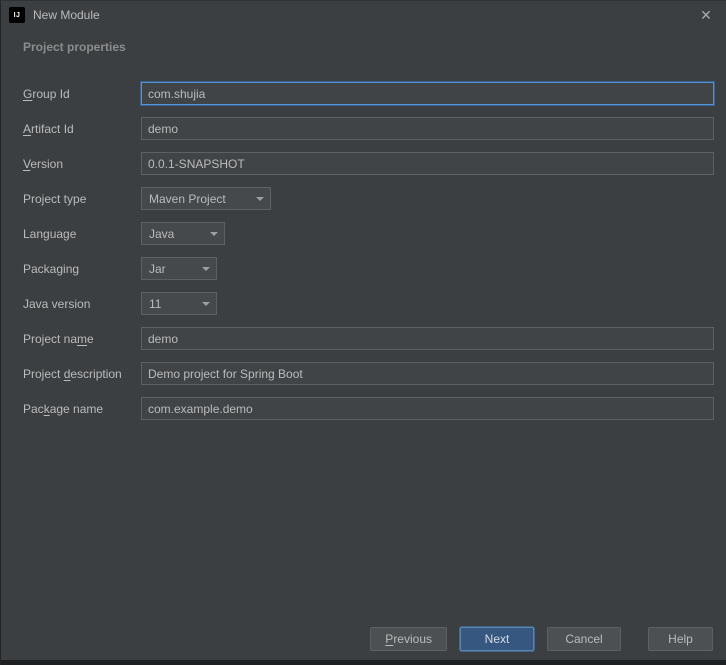  I want to click on dialog-button-bar: Previous Next Cancel Help, so click(363, 643).